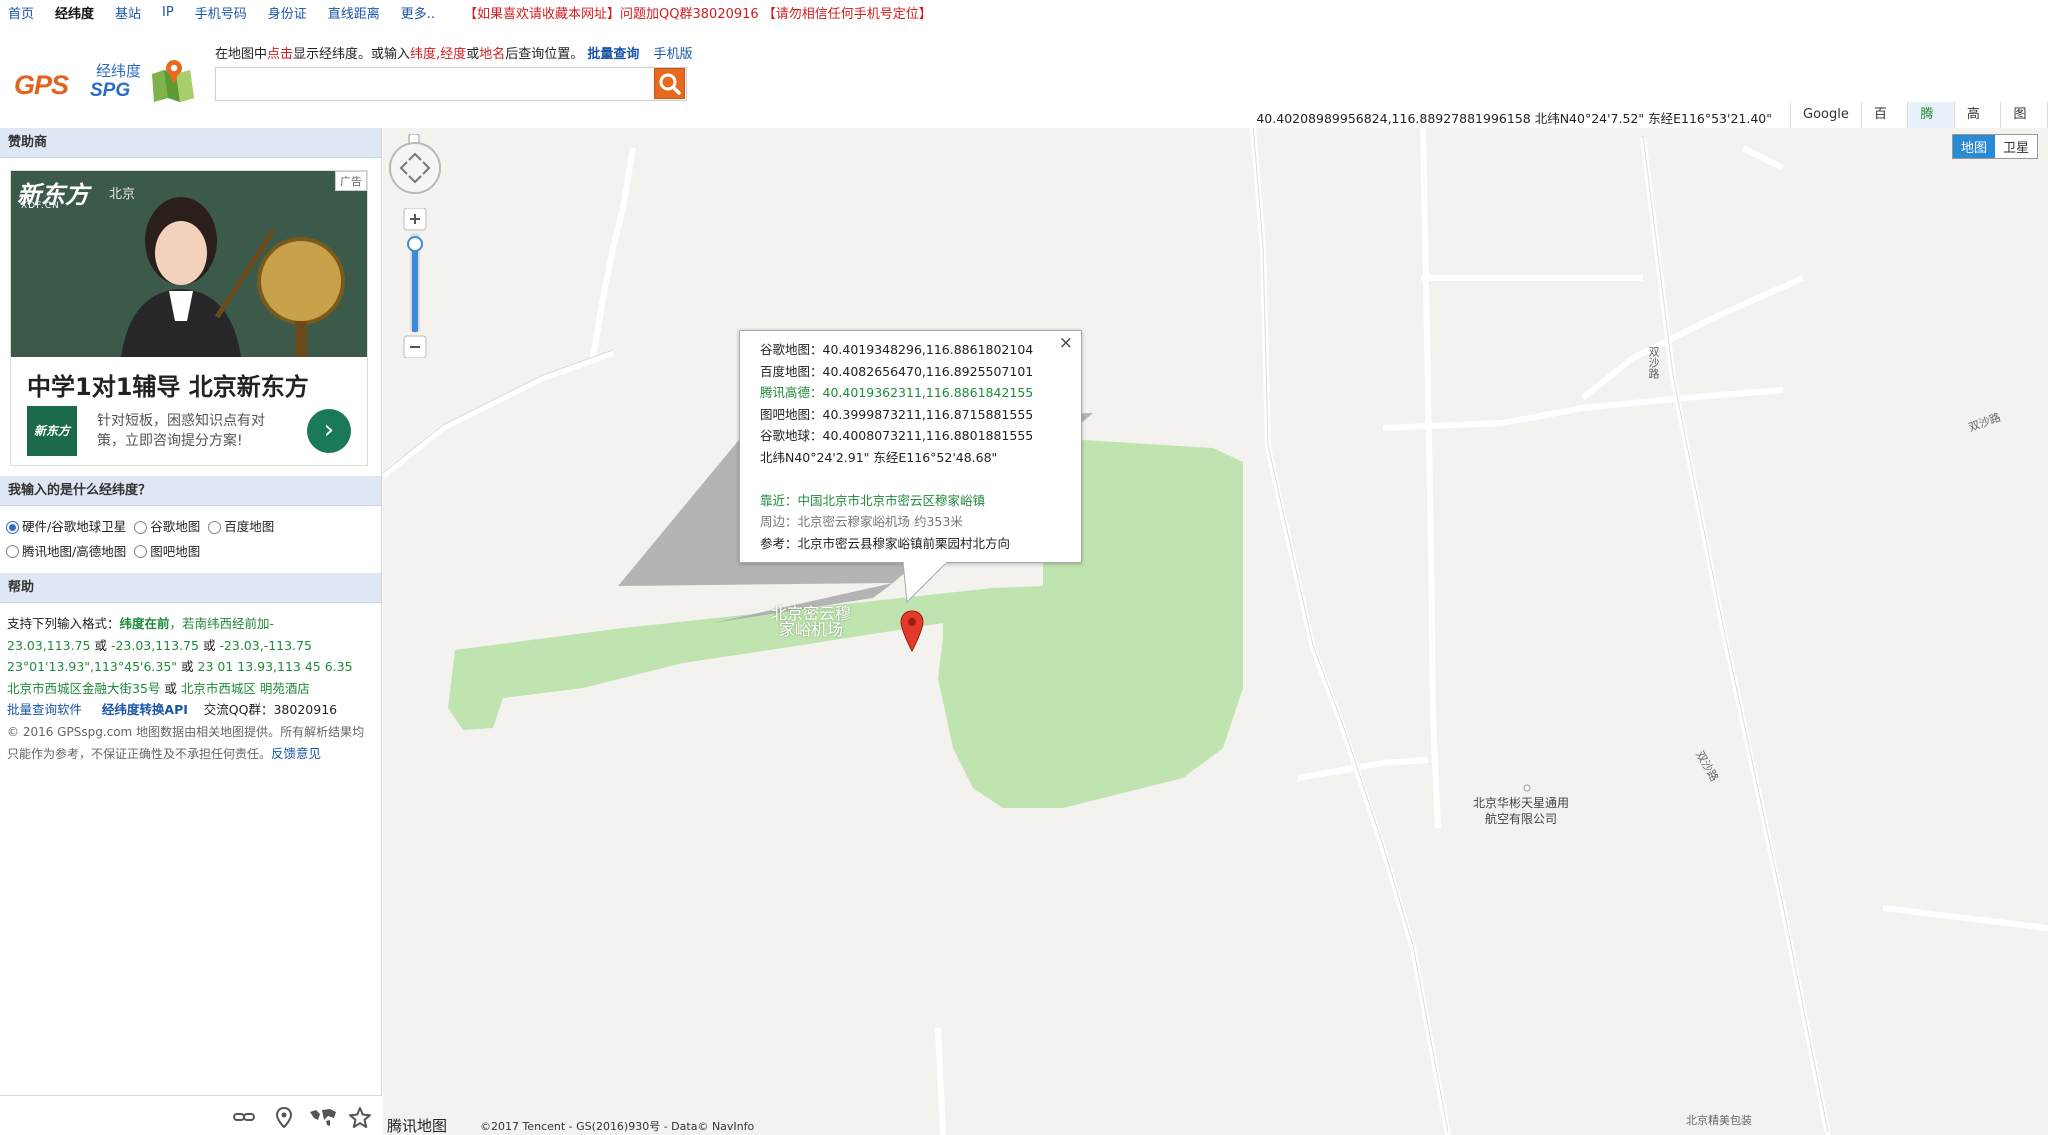 The width and height of the screenshot is (2048, 1135). What do you see at coordinates (1978, 125) in the screenshot?
I see `tab-gaode: 高德` at bounding box center [1978, 125].